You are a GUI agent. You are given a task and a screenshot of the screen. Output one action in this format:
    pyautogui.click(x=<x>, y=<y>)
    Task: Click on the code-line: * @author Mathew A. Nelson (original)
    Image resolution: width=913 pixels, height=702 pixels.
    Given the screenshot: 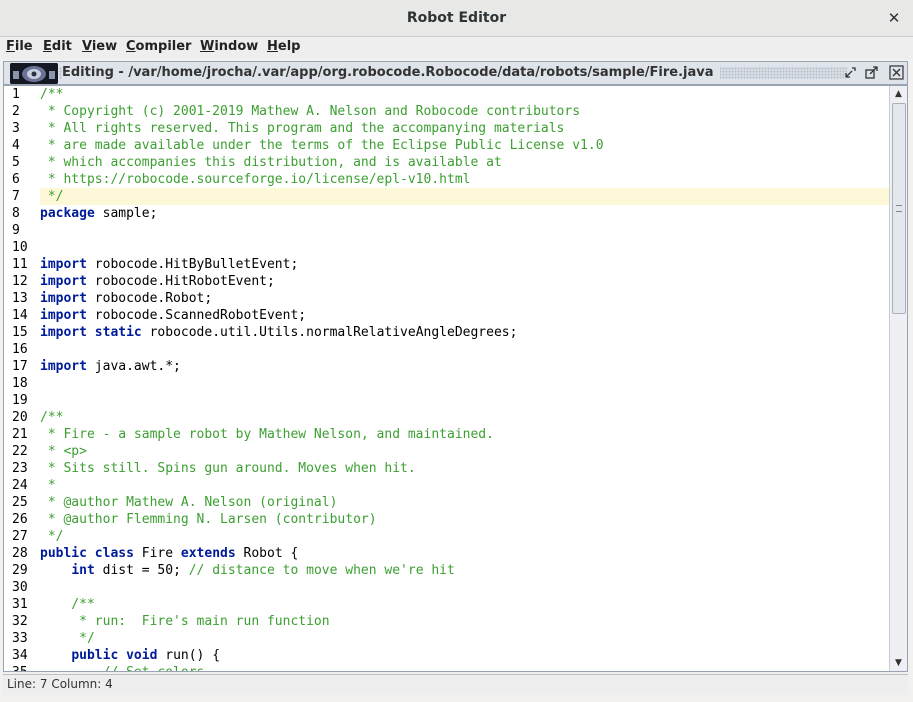 What is the action you would take?
    pyautogui.click(x=464, y=502)
    